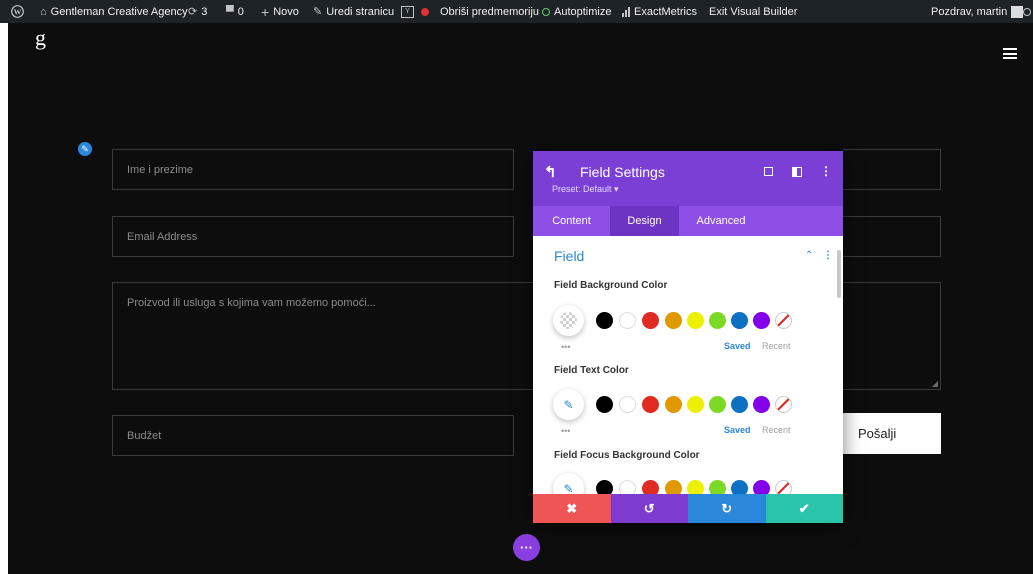 The width and height of the screenshot is (1033, 574). I want to click on preset-dropdown: Preset: Default ▾, so click(585, 189).